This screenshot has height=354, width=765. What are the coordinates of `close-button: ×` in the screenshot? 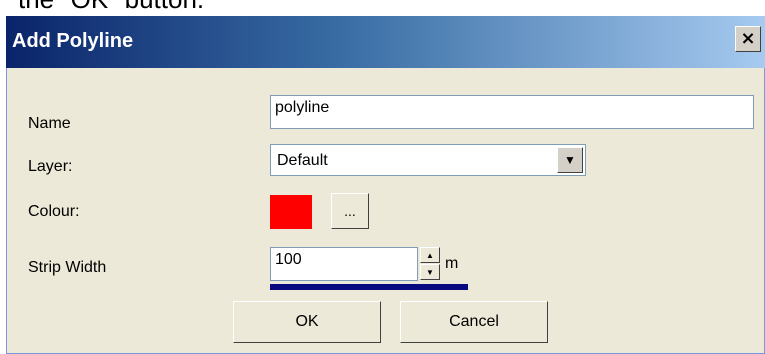 It's located at (748, 39).